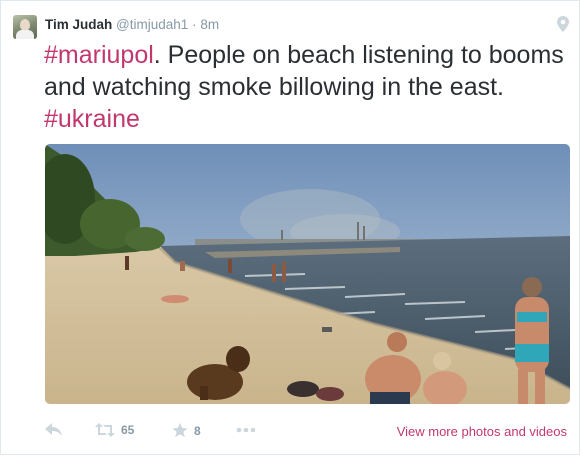 Image resolution: width=582 pixels, height=457 pixels. Describe the element at coordinates (105, 430) in the screenshot. I see `retweet-icon` at that location.